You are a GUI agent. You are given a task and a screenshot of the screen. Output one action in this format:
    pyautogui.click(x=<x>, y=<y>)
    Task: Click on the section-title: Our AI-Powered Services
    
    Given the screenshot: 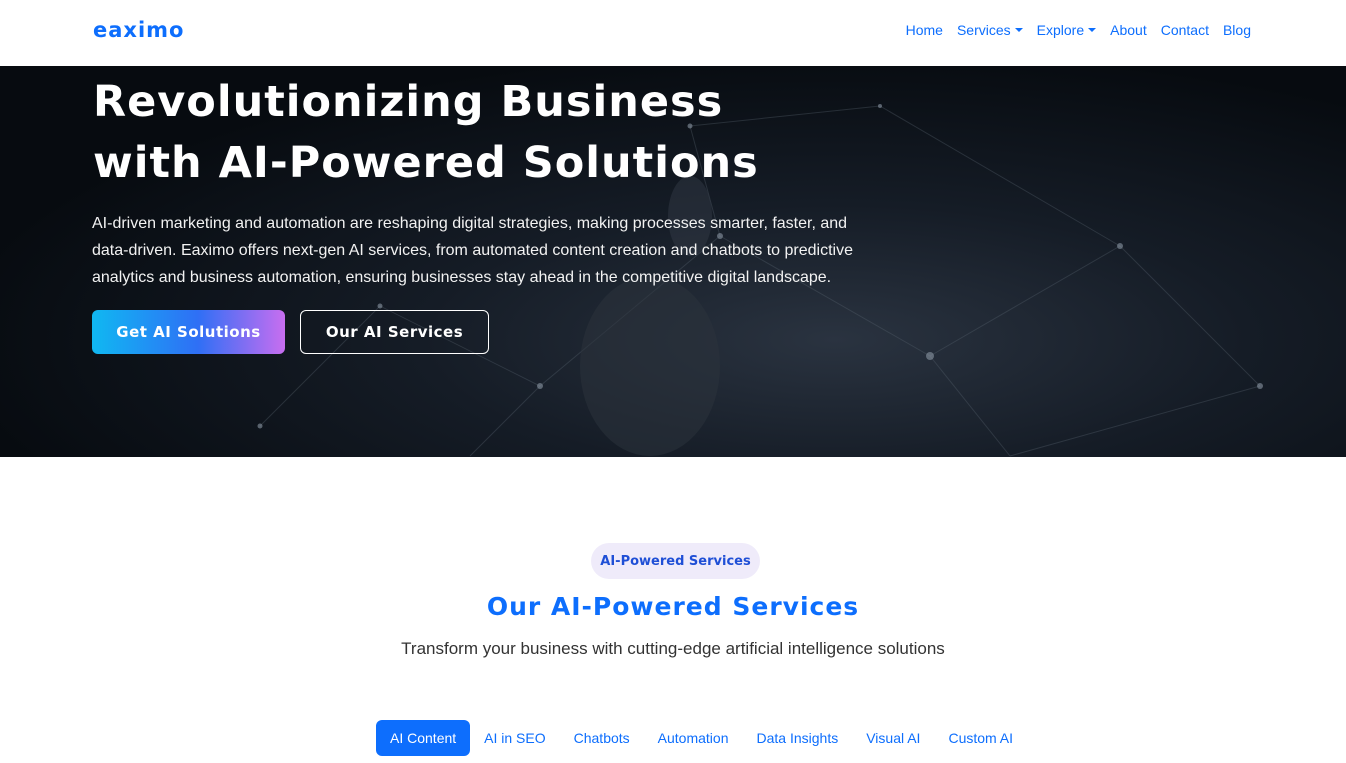 What is the action you would take?
    pyautogui.click(x=673, y=606)
    